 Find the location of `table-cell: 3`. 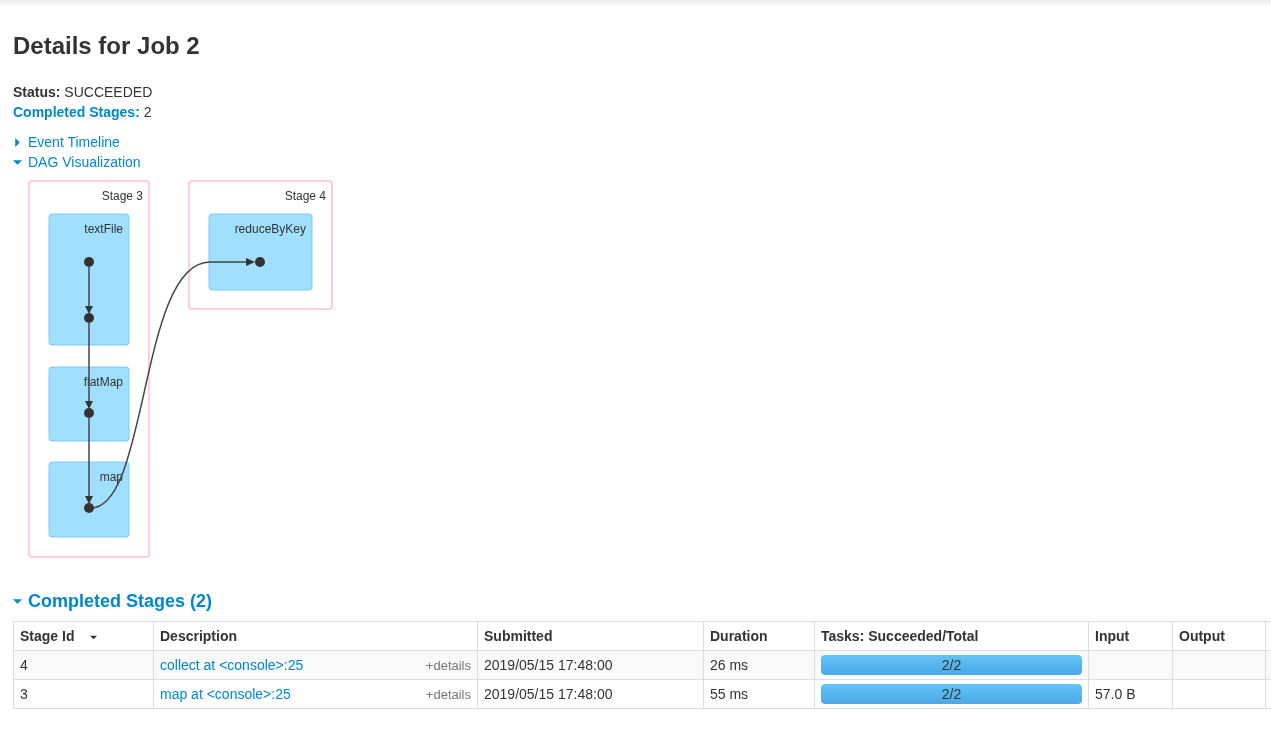

table-cell: 3 is located at coordinates (24, 694).